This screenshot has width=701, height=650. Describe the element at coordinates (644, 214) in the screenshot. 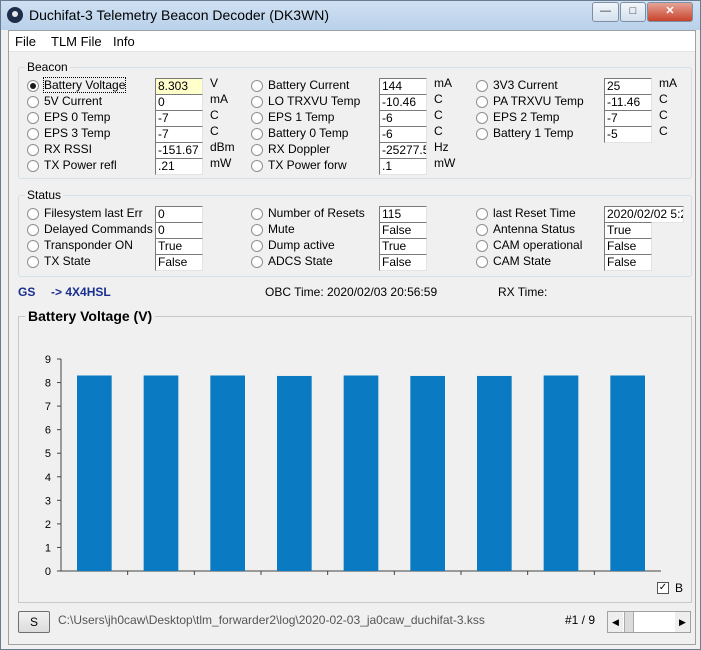

I see `status-value-field: 2020/02/02 5:2` at that location.